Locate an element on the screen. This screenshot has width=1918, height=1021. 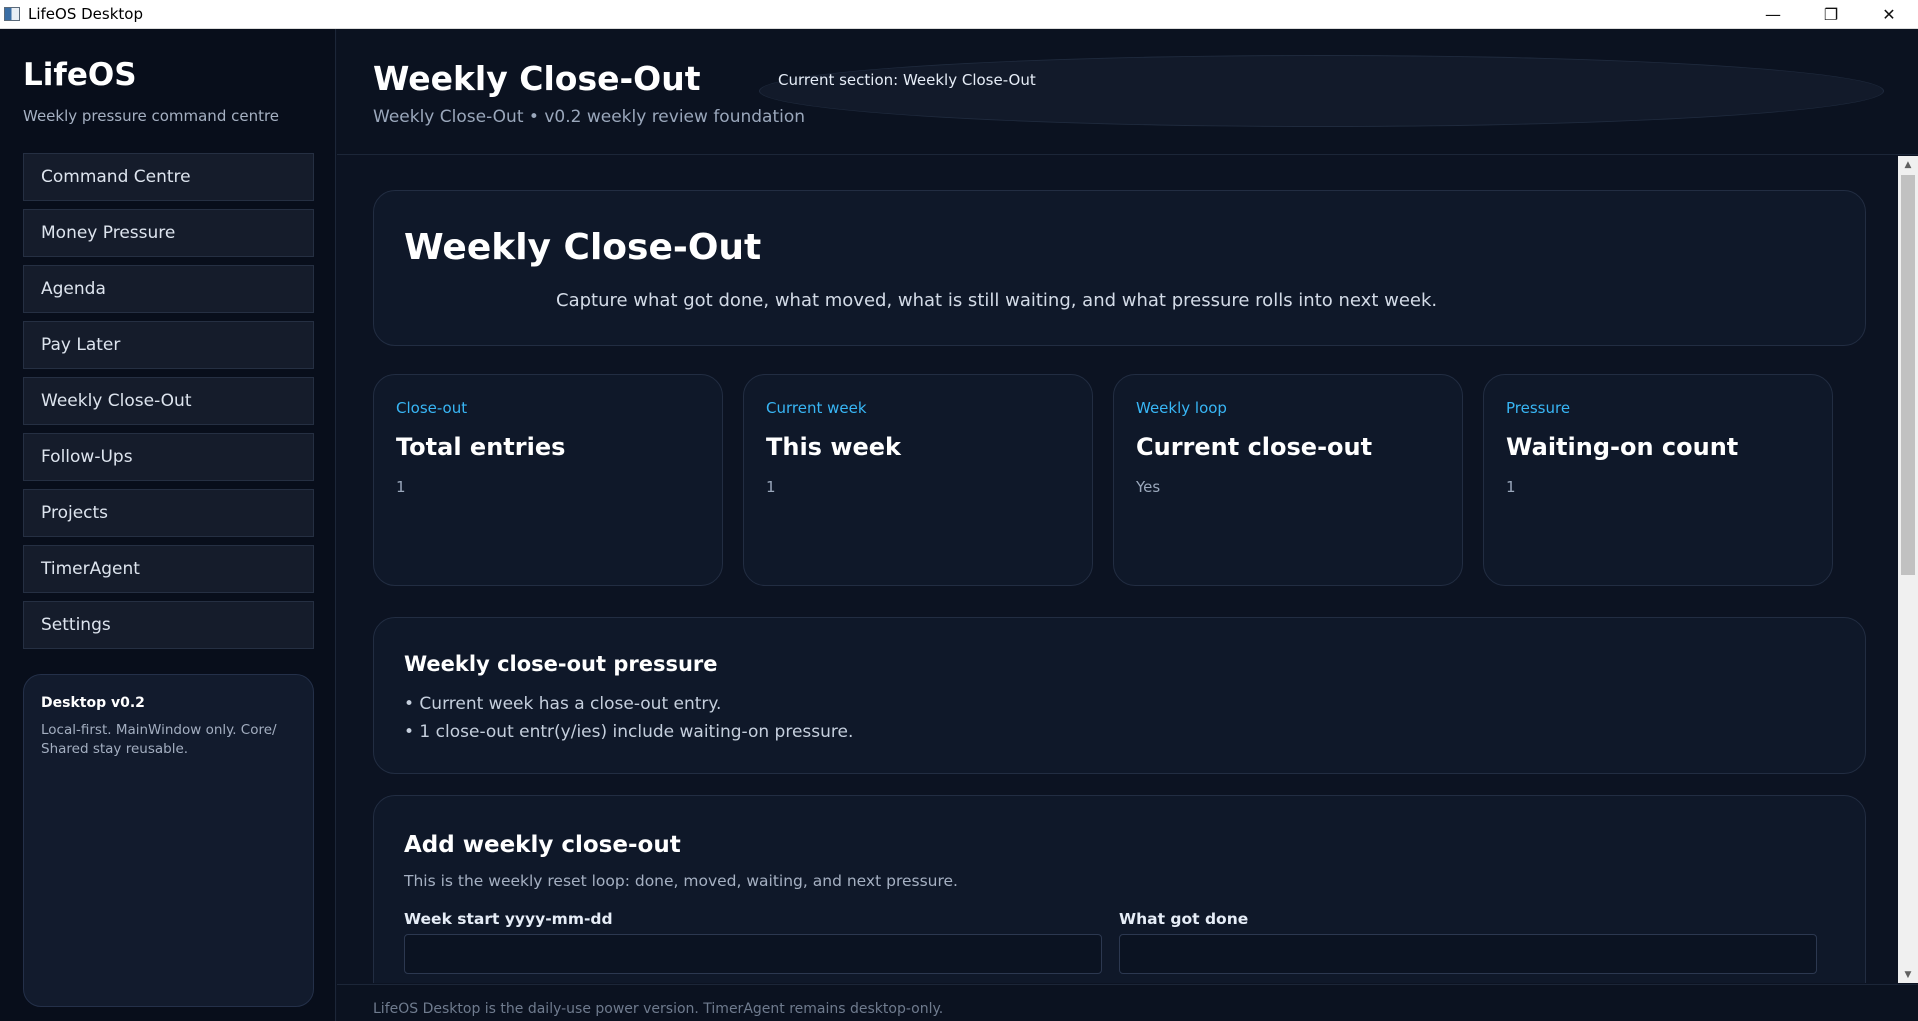
stat-tag: Pressure is located at coordinates (1538, 408).